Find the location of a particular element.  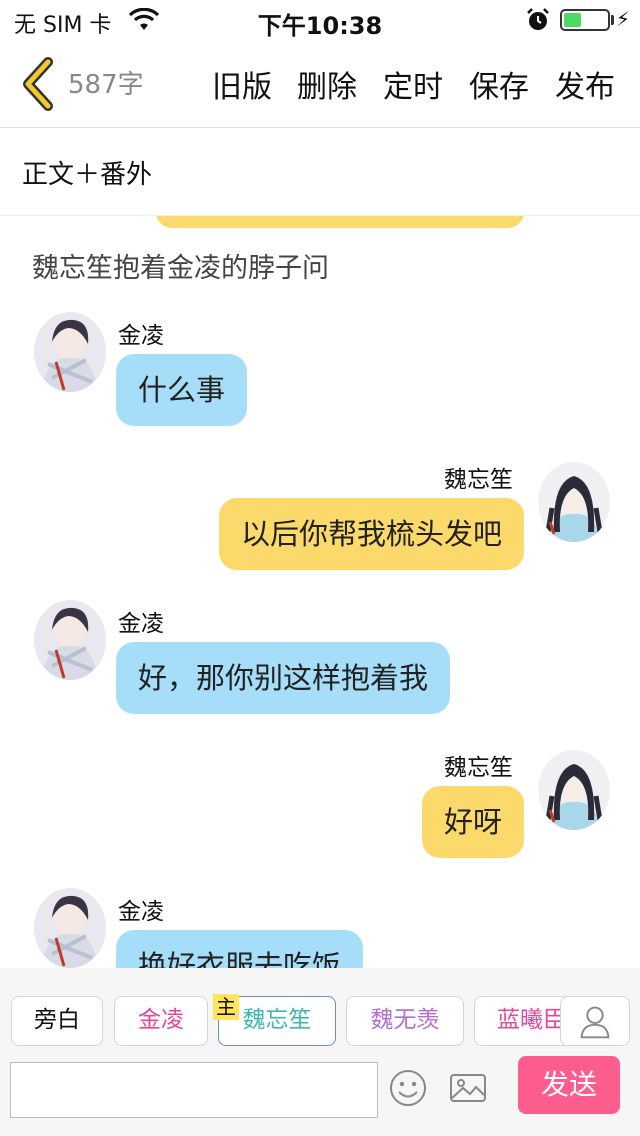

message-bubble-left: 什么事 is located at coordinates (182, 390).